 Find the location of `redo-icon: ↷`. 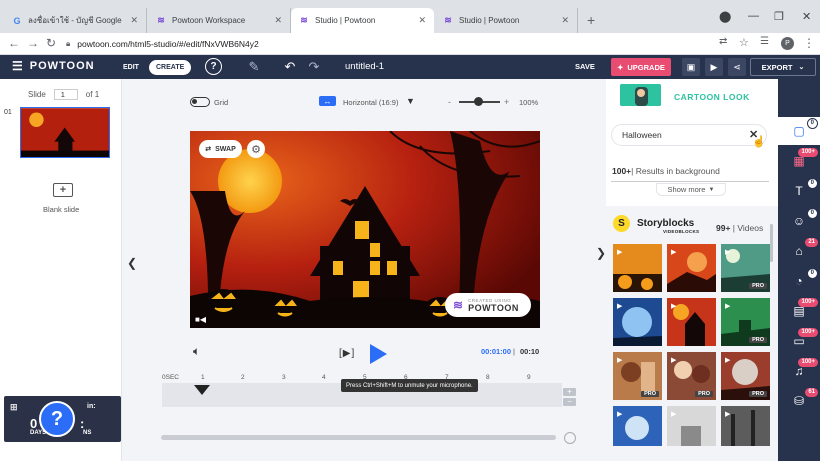

redo-icon: ↷ is located at coordinates (314, 67).